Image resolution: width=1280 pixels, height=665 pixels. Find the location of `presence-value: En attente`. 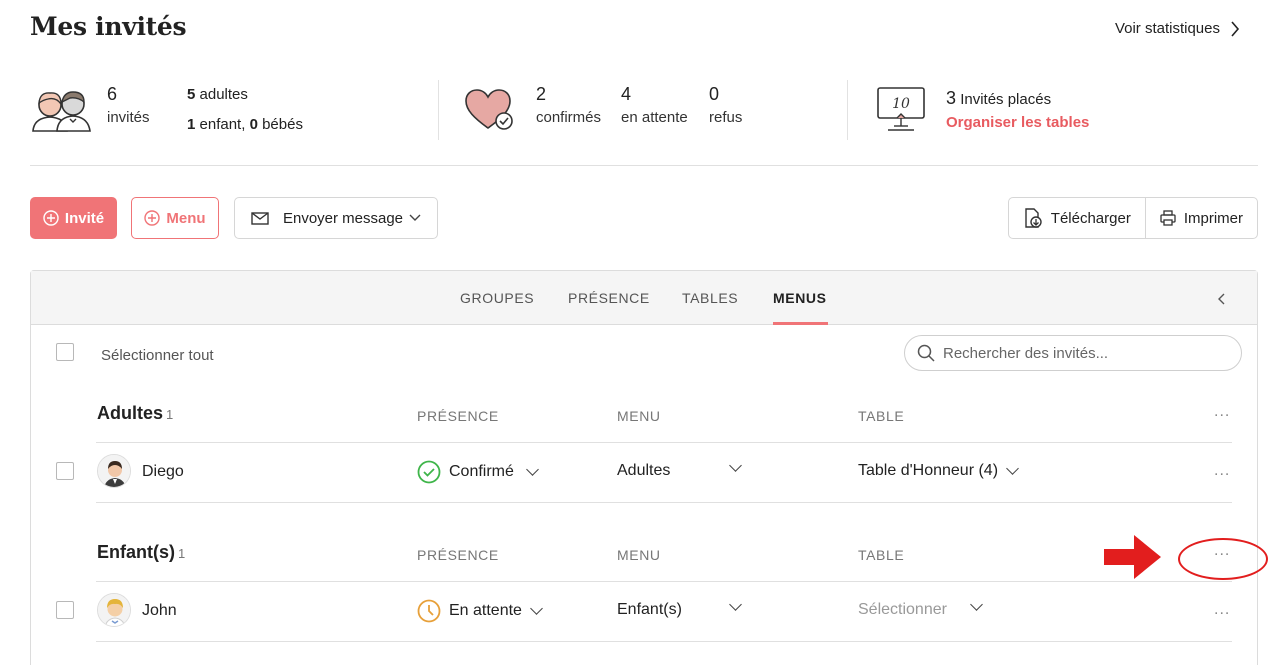

presence-value: En attente is located at coordinates (485, 610).